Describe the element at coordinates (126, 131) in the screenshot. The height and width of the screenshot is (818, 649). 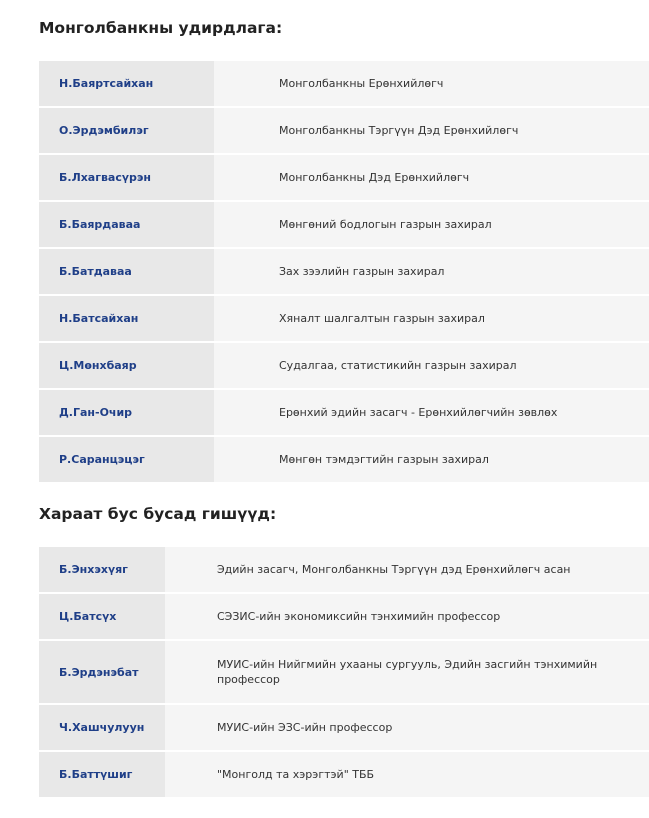
I see `member-name: О.Эрдэмбилэг` at that location.